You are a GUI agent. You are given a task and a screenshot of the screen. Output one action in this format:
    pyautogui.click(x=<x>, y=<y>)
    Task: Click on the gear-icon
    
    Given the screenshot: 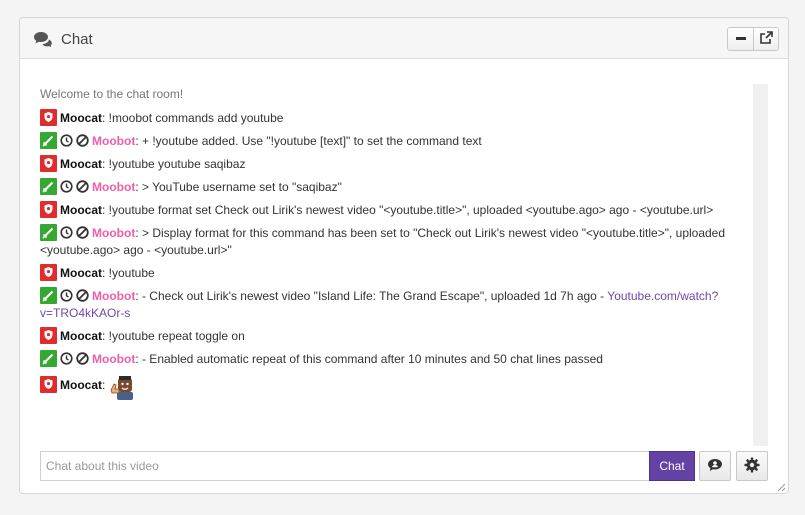 What is the action you would take?
    pyautogui.click(x=752, y=466)
    